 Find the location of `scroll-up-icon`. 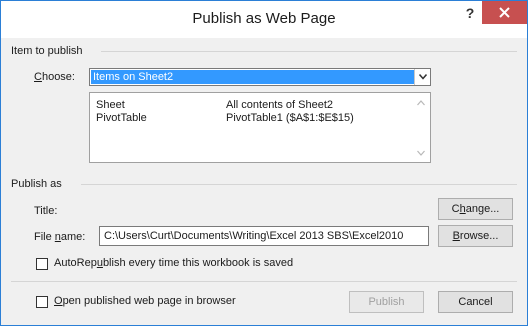

scroll-up-icon is located at coordinates (421, 102).